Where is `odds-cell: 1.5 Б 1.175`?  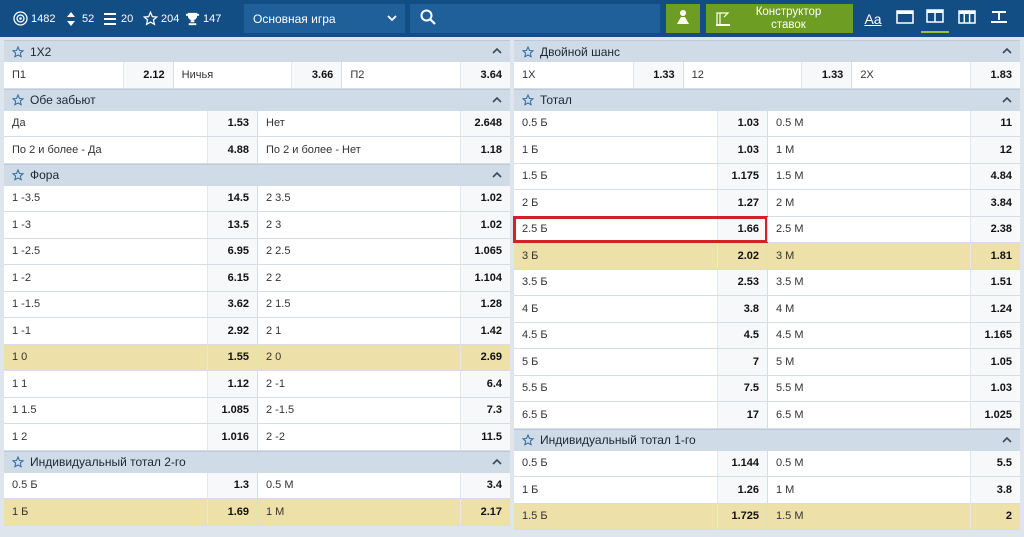 odds-cell: 1.5 Б 1.175 is located at coordinates (640, 176).